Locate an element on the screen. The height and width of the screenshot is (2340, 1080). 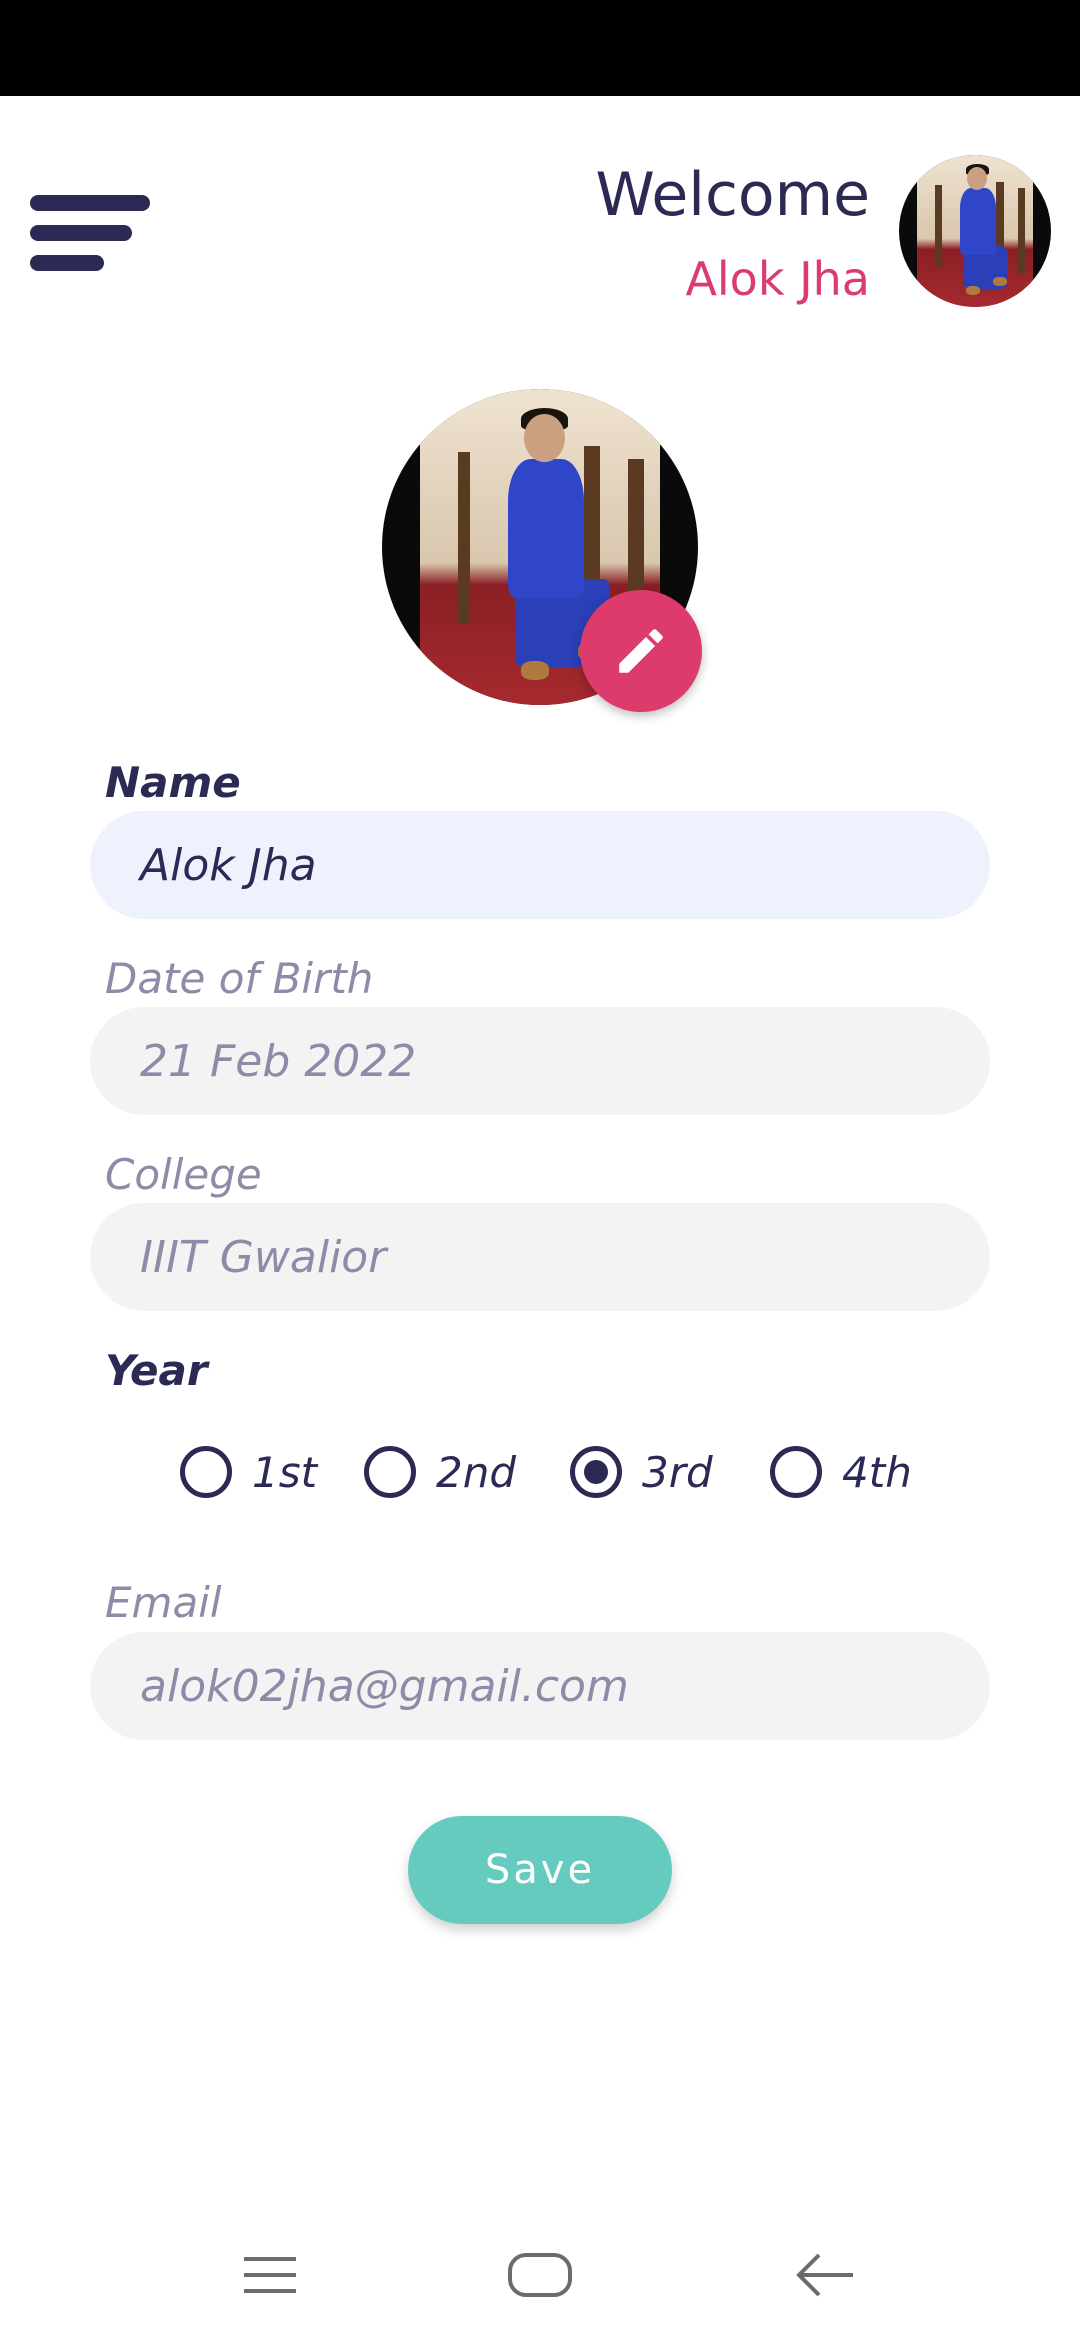
radio-label: 2nd is located at coordinates (476, 1472).